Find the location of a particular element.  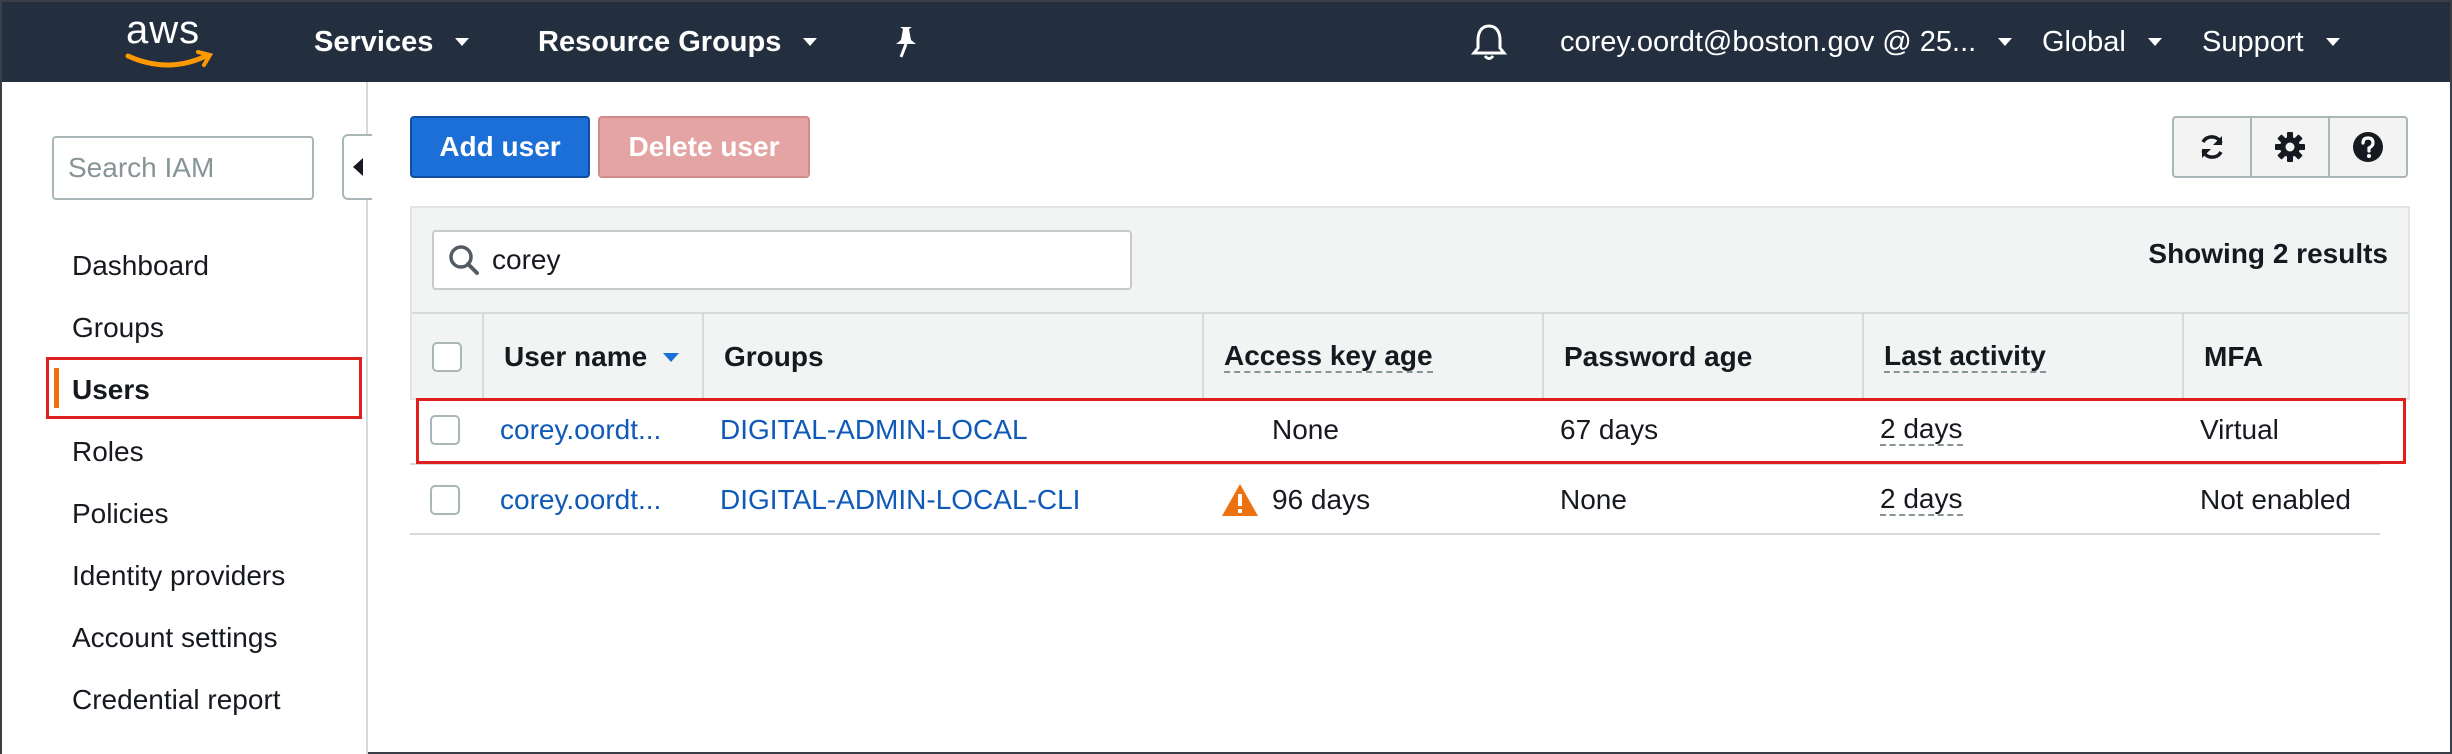

gear-icon is located at coordinates (2290, 147).